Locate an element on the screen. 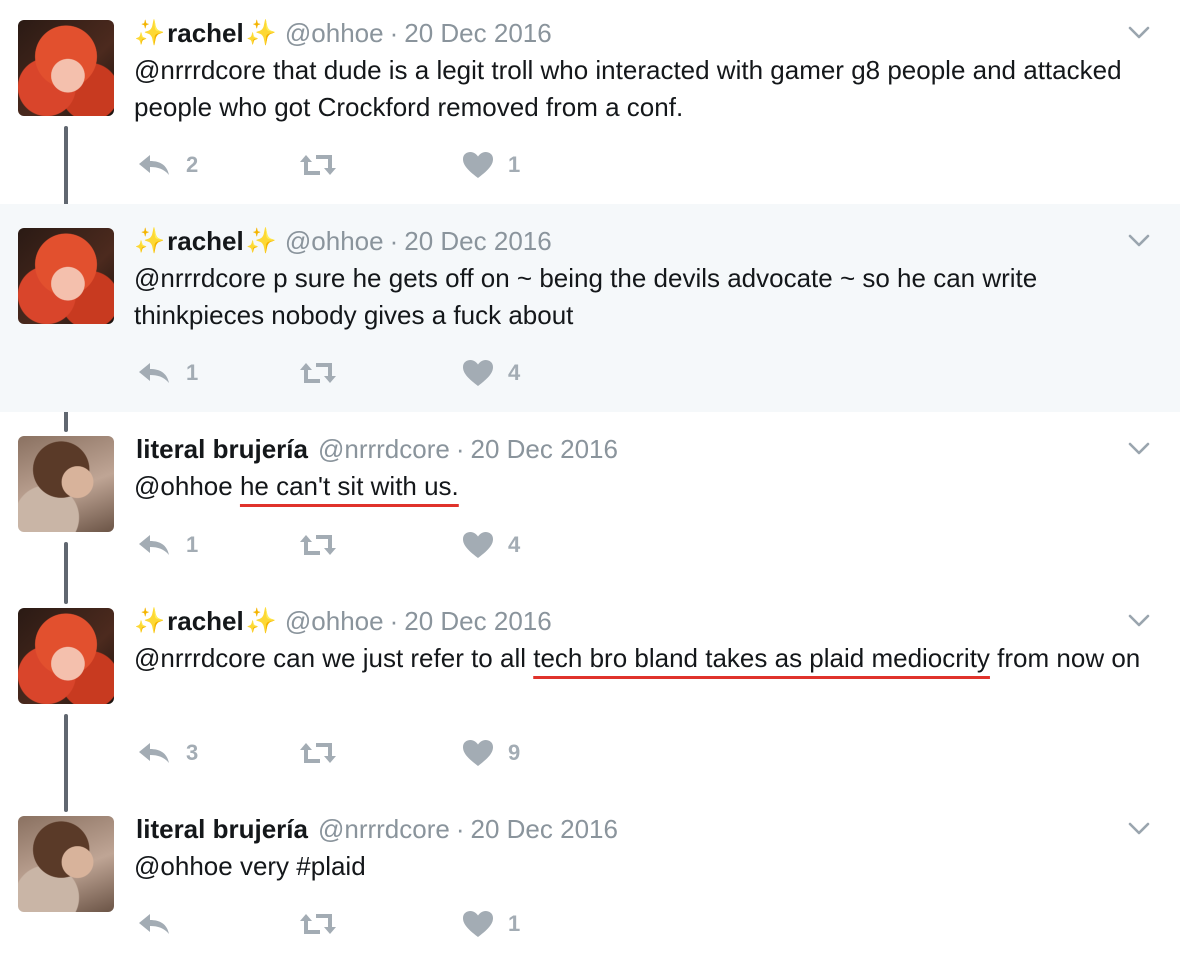  underlined-text: tech bro bland takes as plaid mediocrity is located at coordinates (761, 658).